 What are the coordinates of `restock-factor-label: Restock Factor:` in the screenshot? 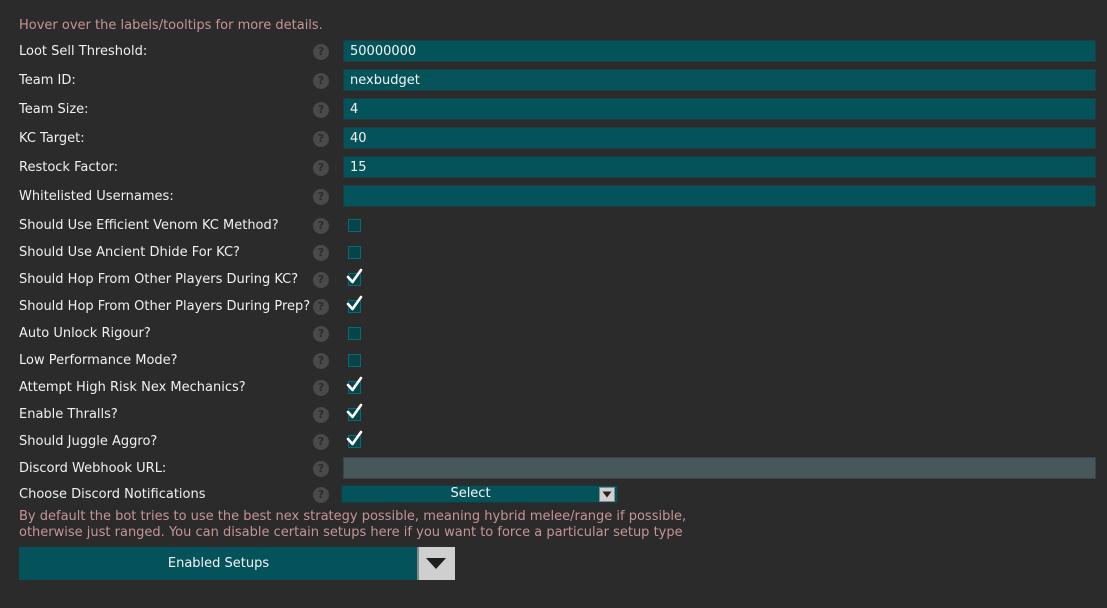 It's located at (68, 167).